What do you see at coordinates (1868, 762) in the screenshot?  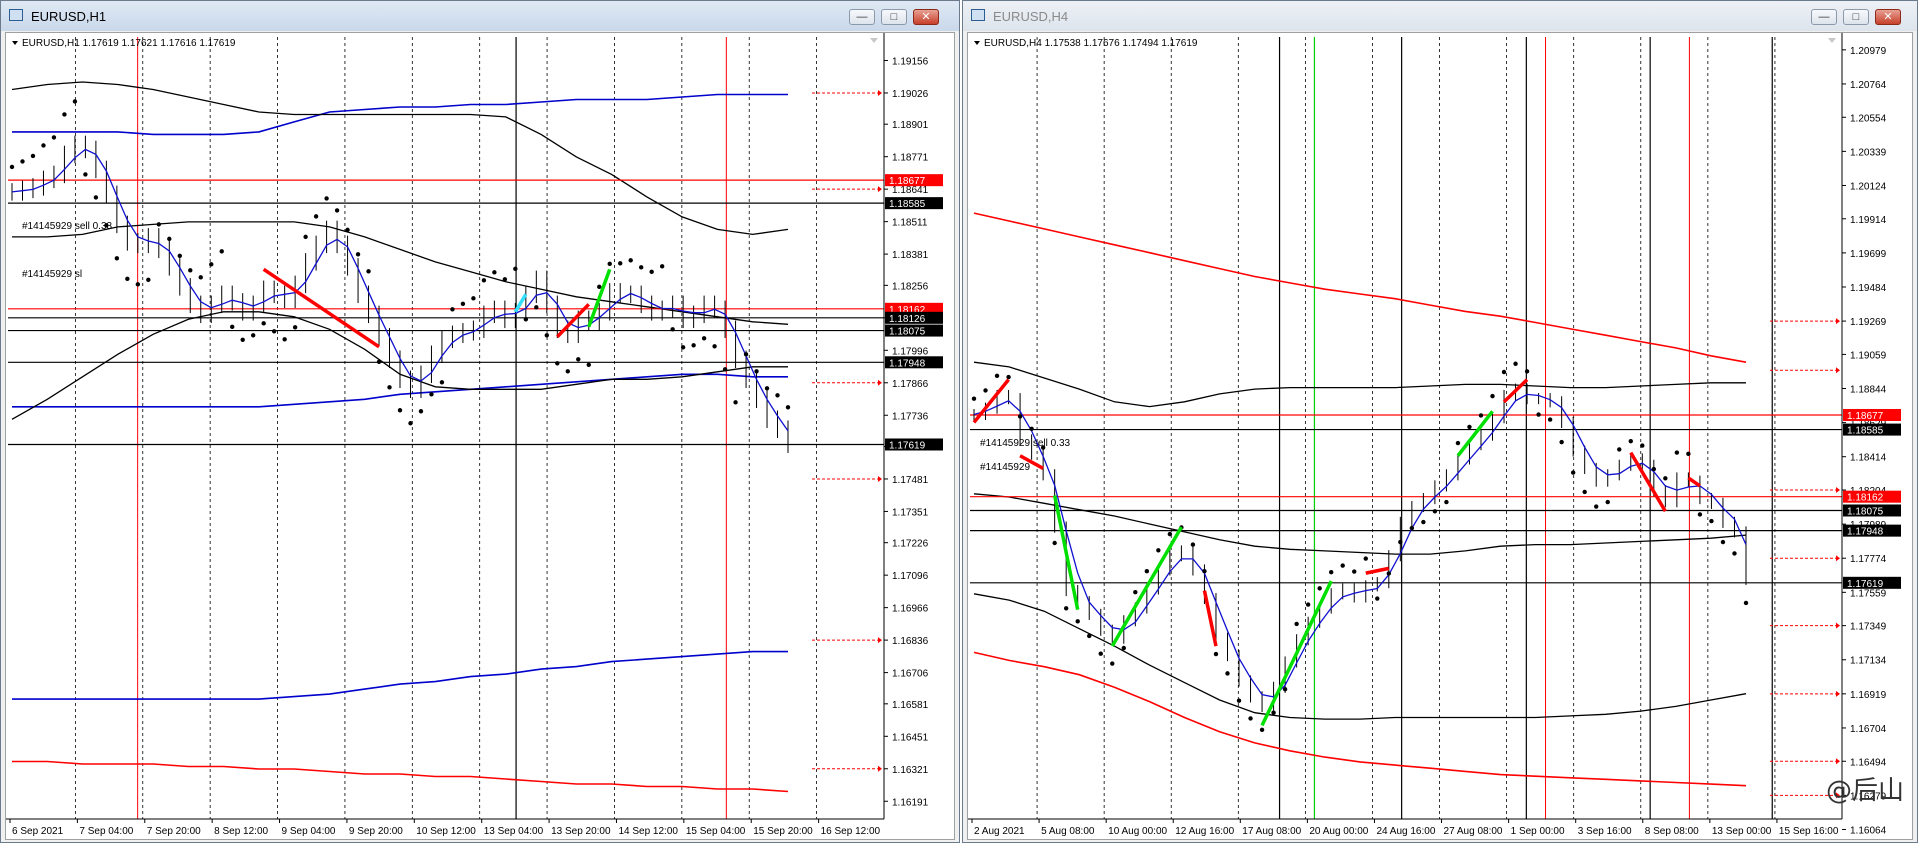 I see `y-tick-label: 1.16494` at bounding box center [1868, 762].